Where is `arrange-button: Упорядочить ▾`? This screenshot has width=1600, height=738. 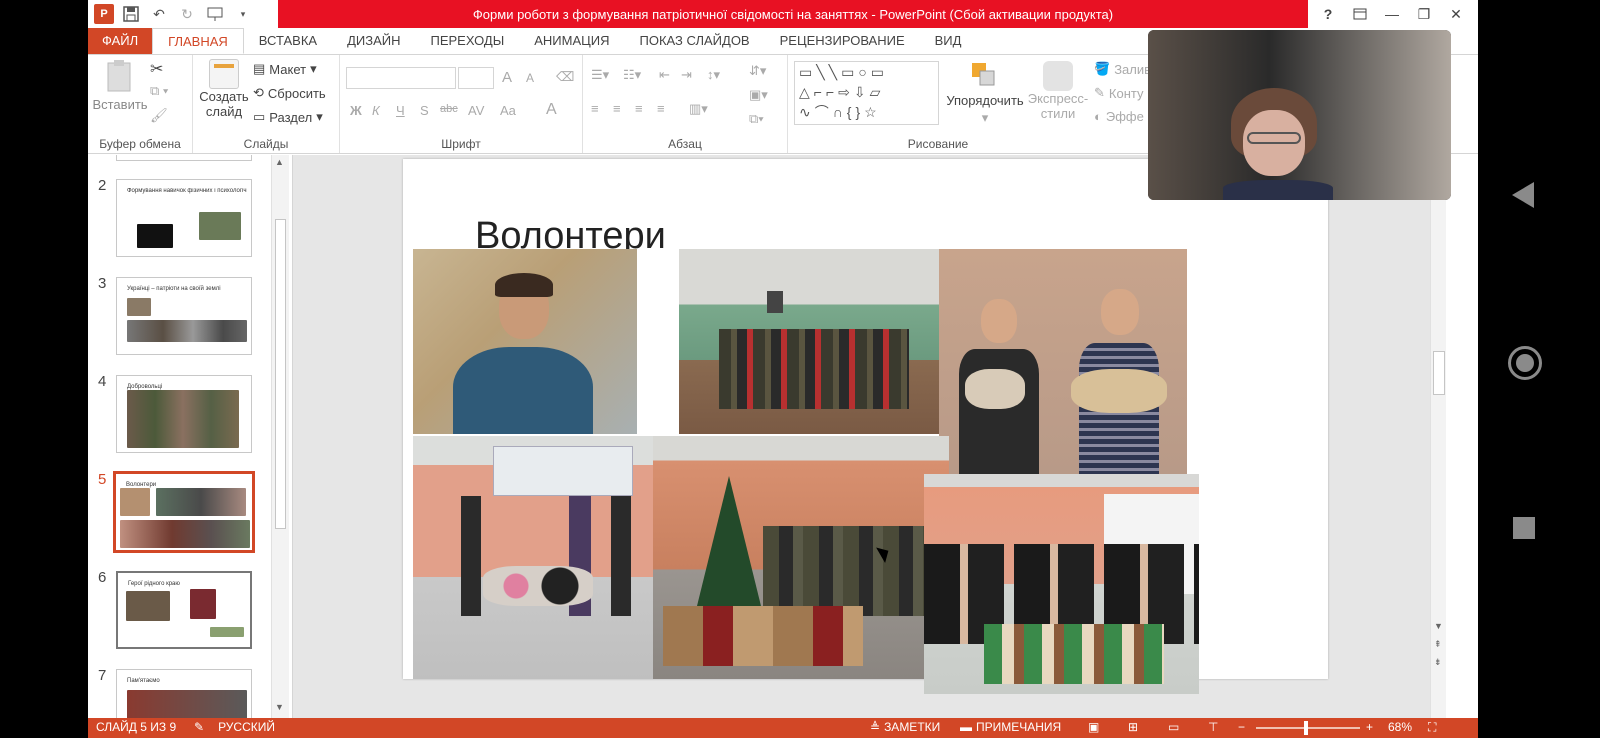
arrange-button: Упорядочить ▾ is located at coordinates (985, 93).